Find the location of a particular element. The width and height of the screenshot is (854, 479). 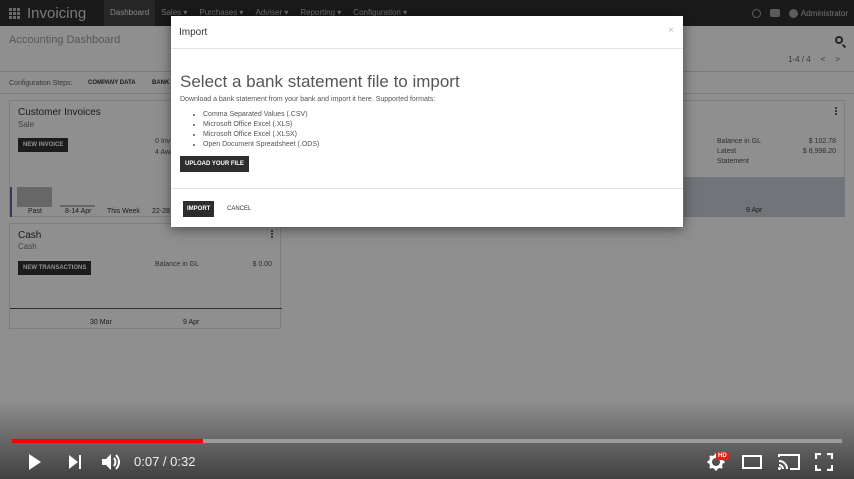

theater-mode-icon is located at coordinates (752, 462).